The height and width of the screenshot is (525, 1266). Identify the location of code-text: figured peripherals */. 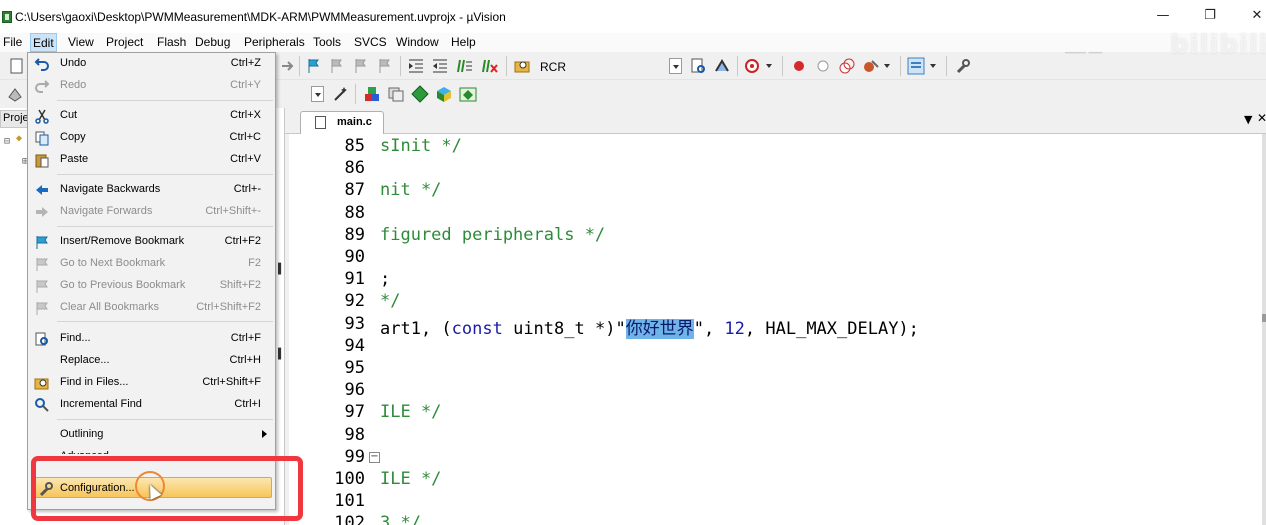
(493, 235).